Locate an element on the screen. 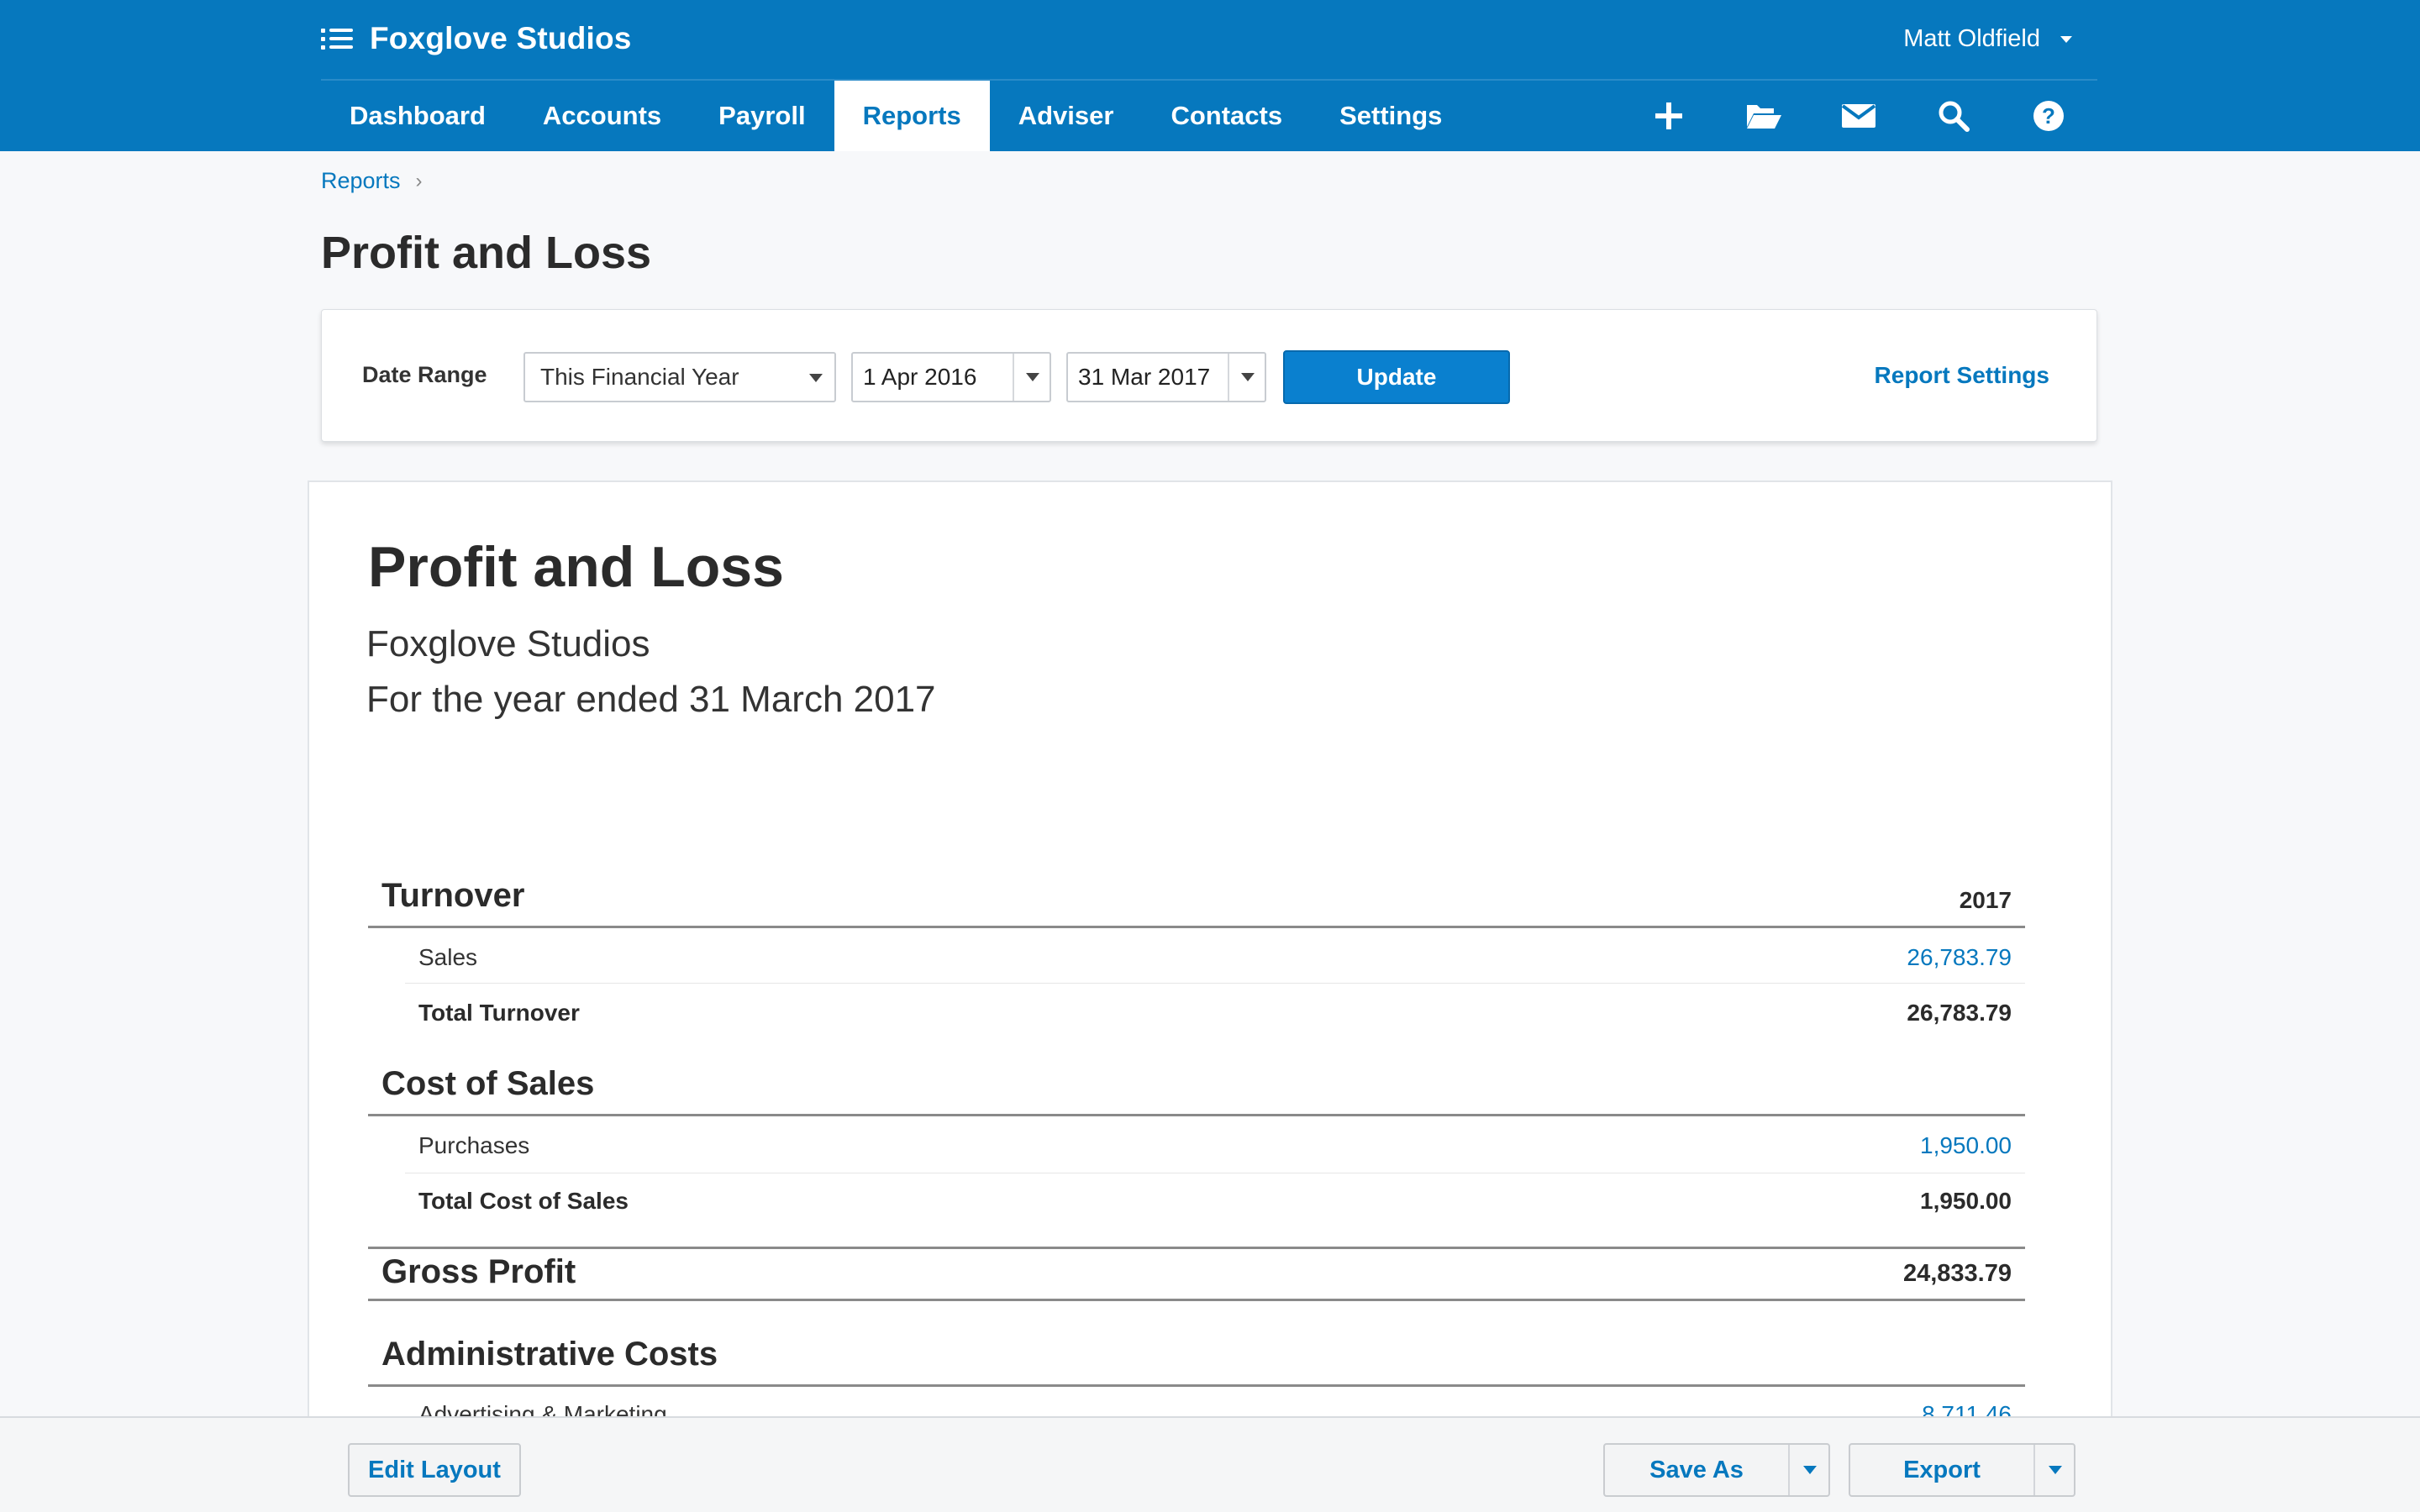 This screenshot has height=1512, width=2420. row-label-total-cost-of-sales: Total Cost of Sales is located at coordinates (523, 1201).